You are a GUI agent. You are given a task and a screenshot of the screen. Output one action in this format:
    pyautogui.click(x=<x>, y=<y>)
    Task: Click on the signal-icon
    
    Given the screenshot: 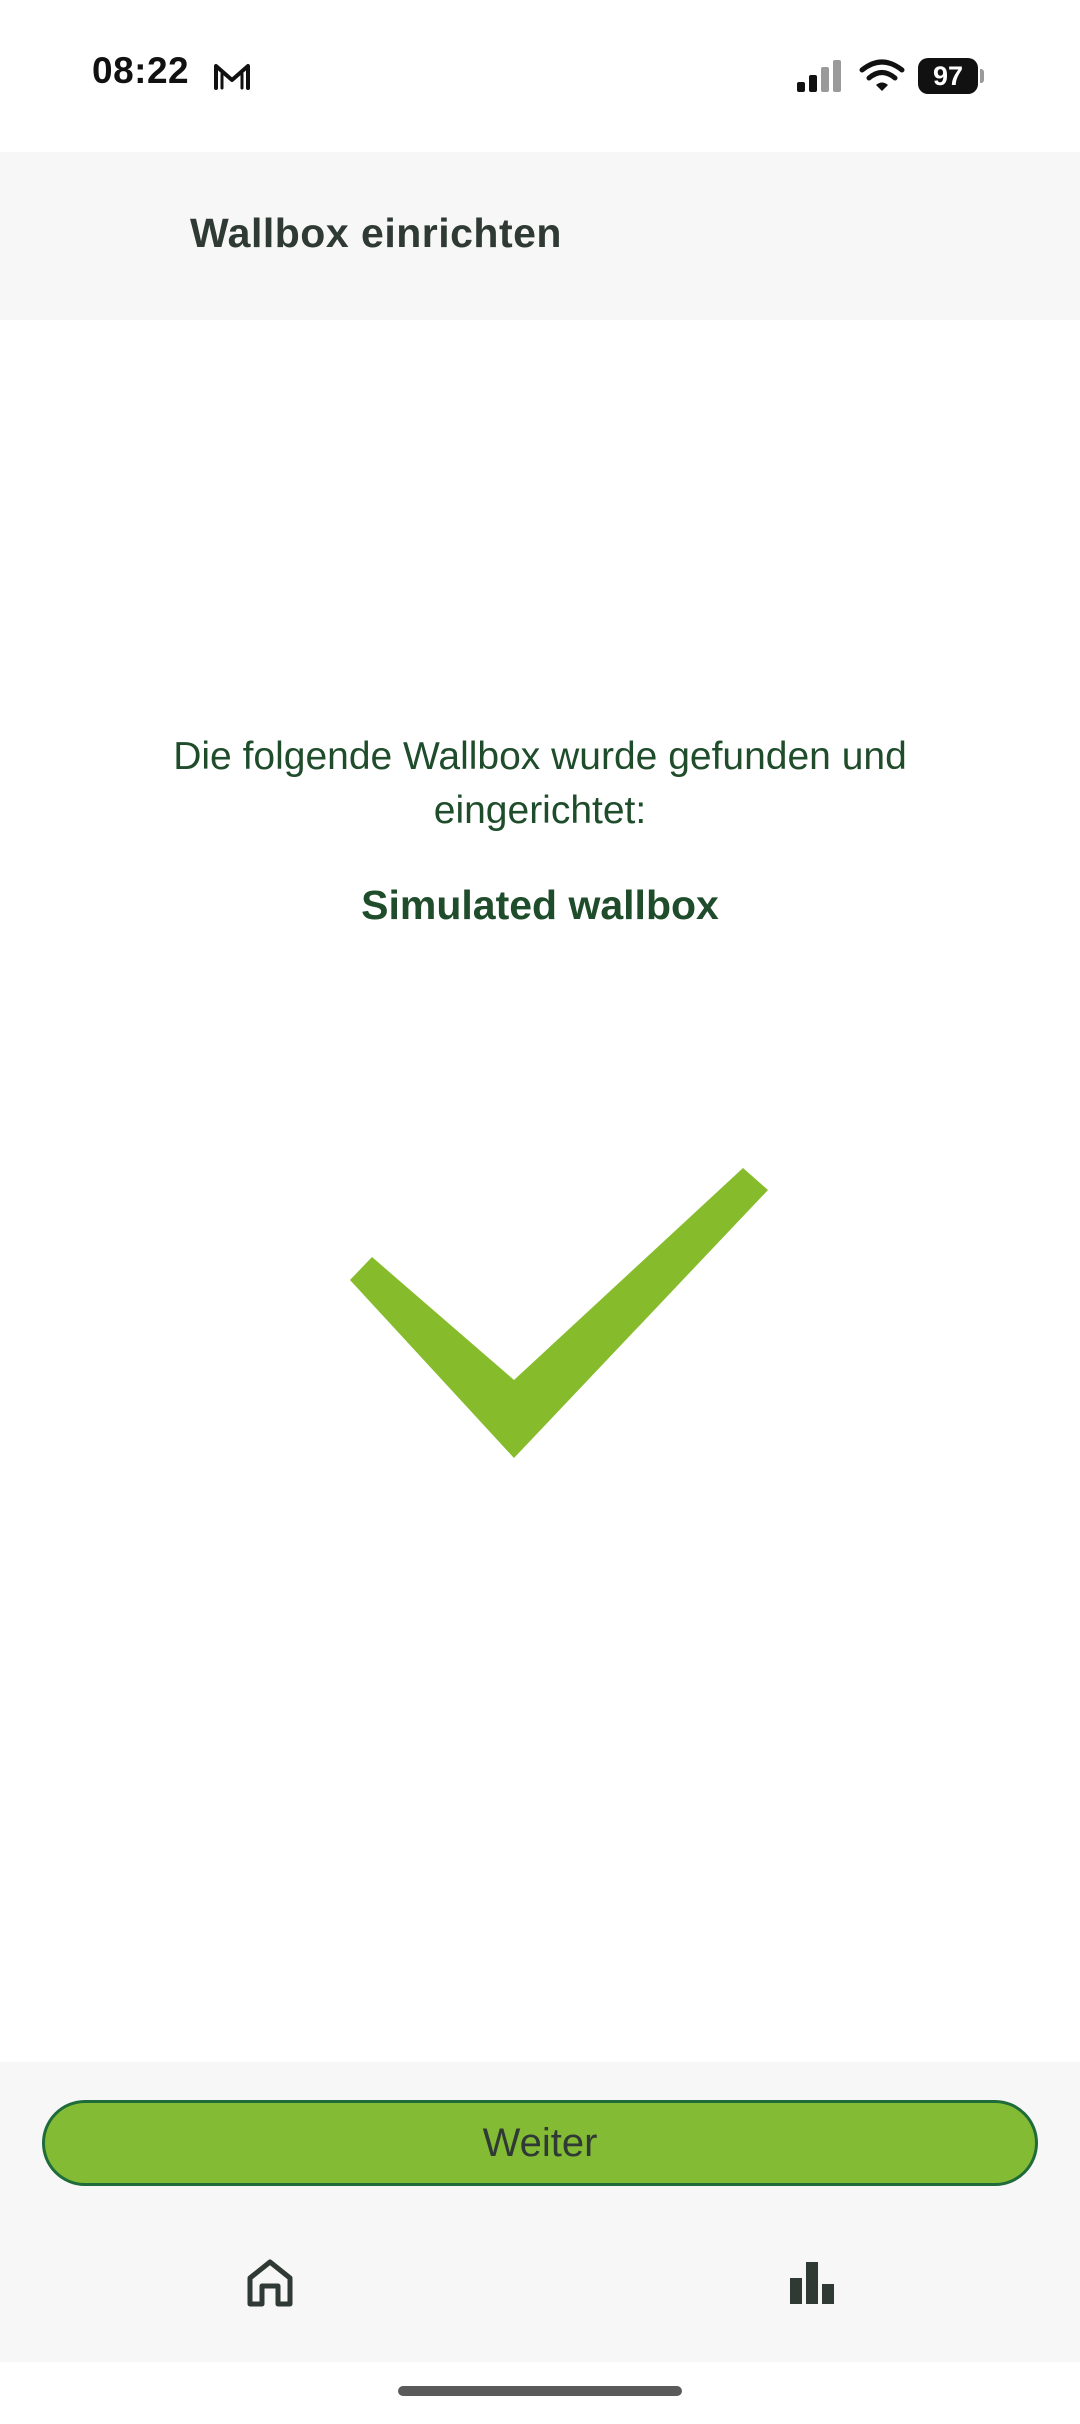 What is the action you would take?
    pyautogui.click(x=819, y=76)
    